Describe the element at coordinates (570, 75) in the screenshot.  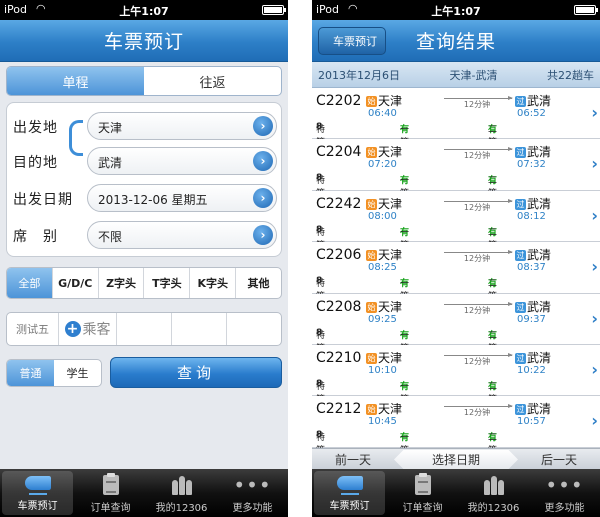
I see `summary-count: 共22趟车` at that location.